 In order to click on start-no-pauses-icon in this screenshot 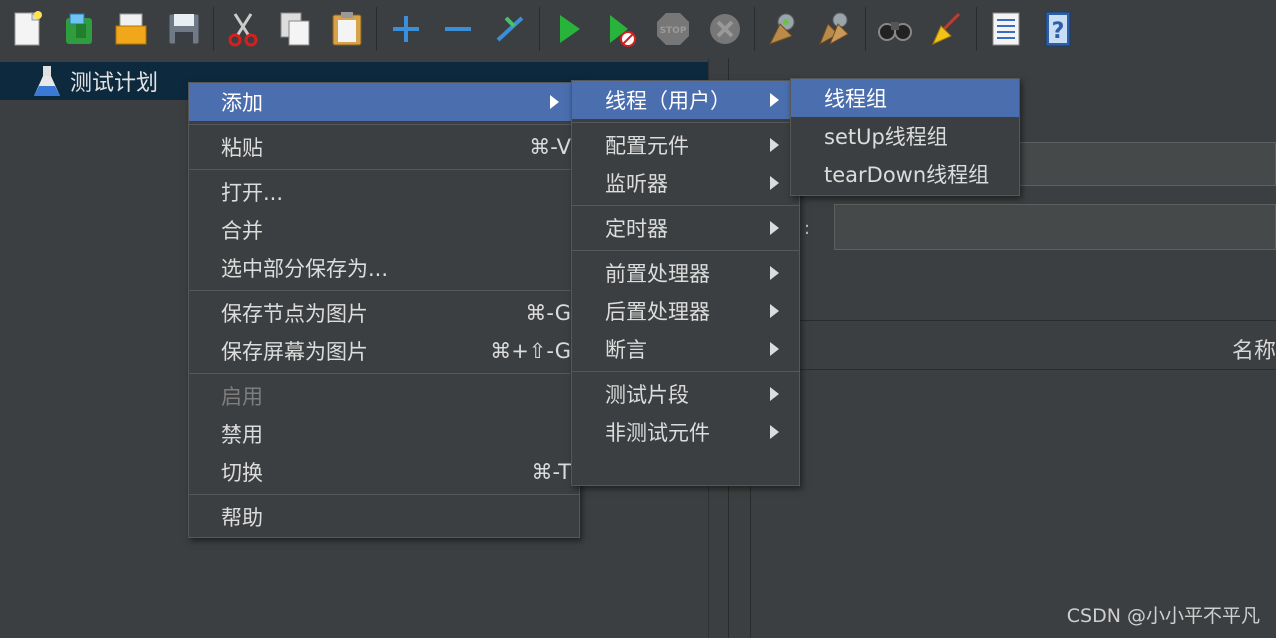, I will do `click(623, 31)`.